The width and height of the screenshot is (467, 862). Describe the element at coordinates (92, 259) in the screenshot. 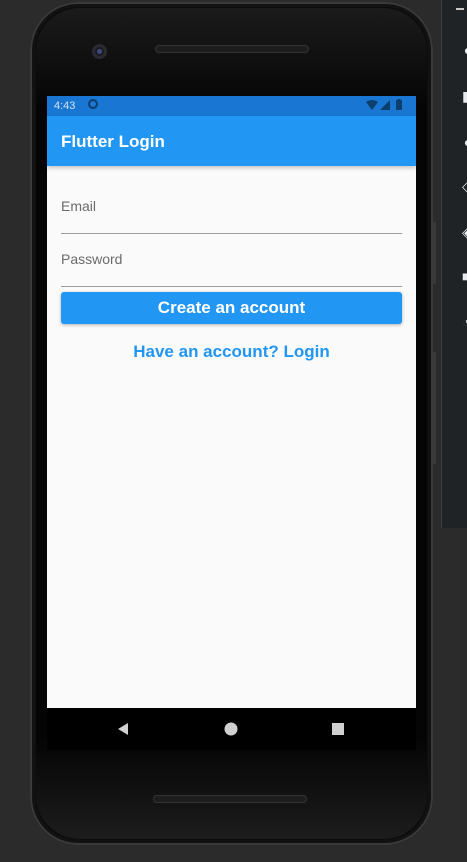

I see `password-label: Password` at that location.